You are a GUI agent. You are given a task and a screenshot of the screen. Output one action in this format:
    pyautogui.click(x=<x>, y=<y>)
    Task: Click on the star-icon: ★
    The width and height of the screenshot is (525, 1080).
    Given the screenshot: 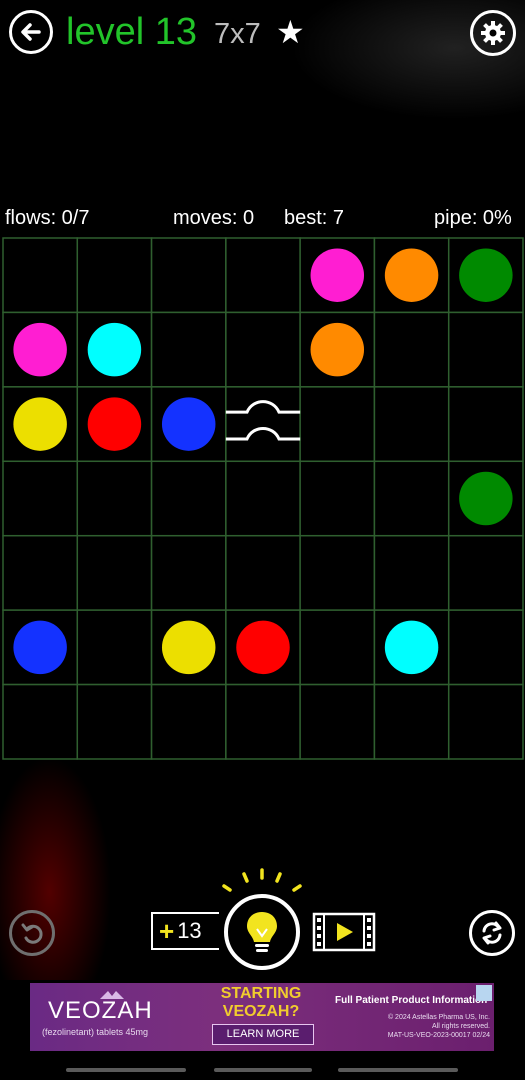 What is the action you would take?
    pyautogui.click(x=290, y=32)
    